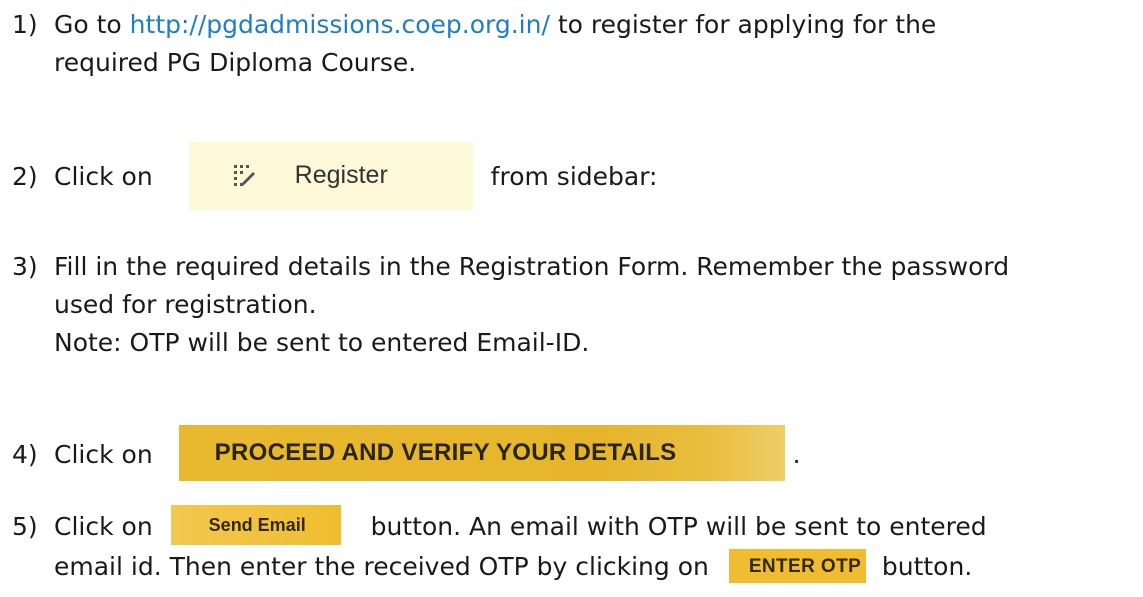 The image size is (1143, 597). Describe the element at coordinates (445, 452) in the screenshot. I see `proceed-button-label: PROCEED AND VERIFY YOUR DETAILS` at that location.